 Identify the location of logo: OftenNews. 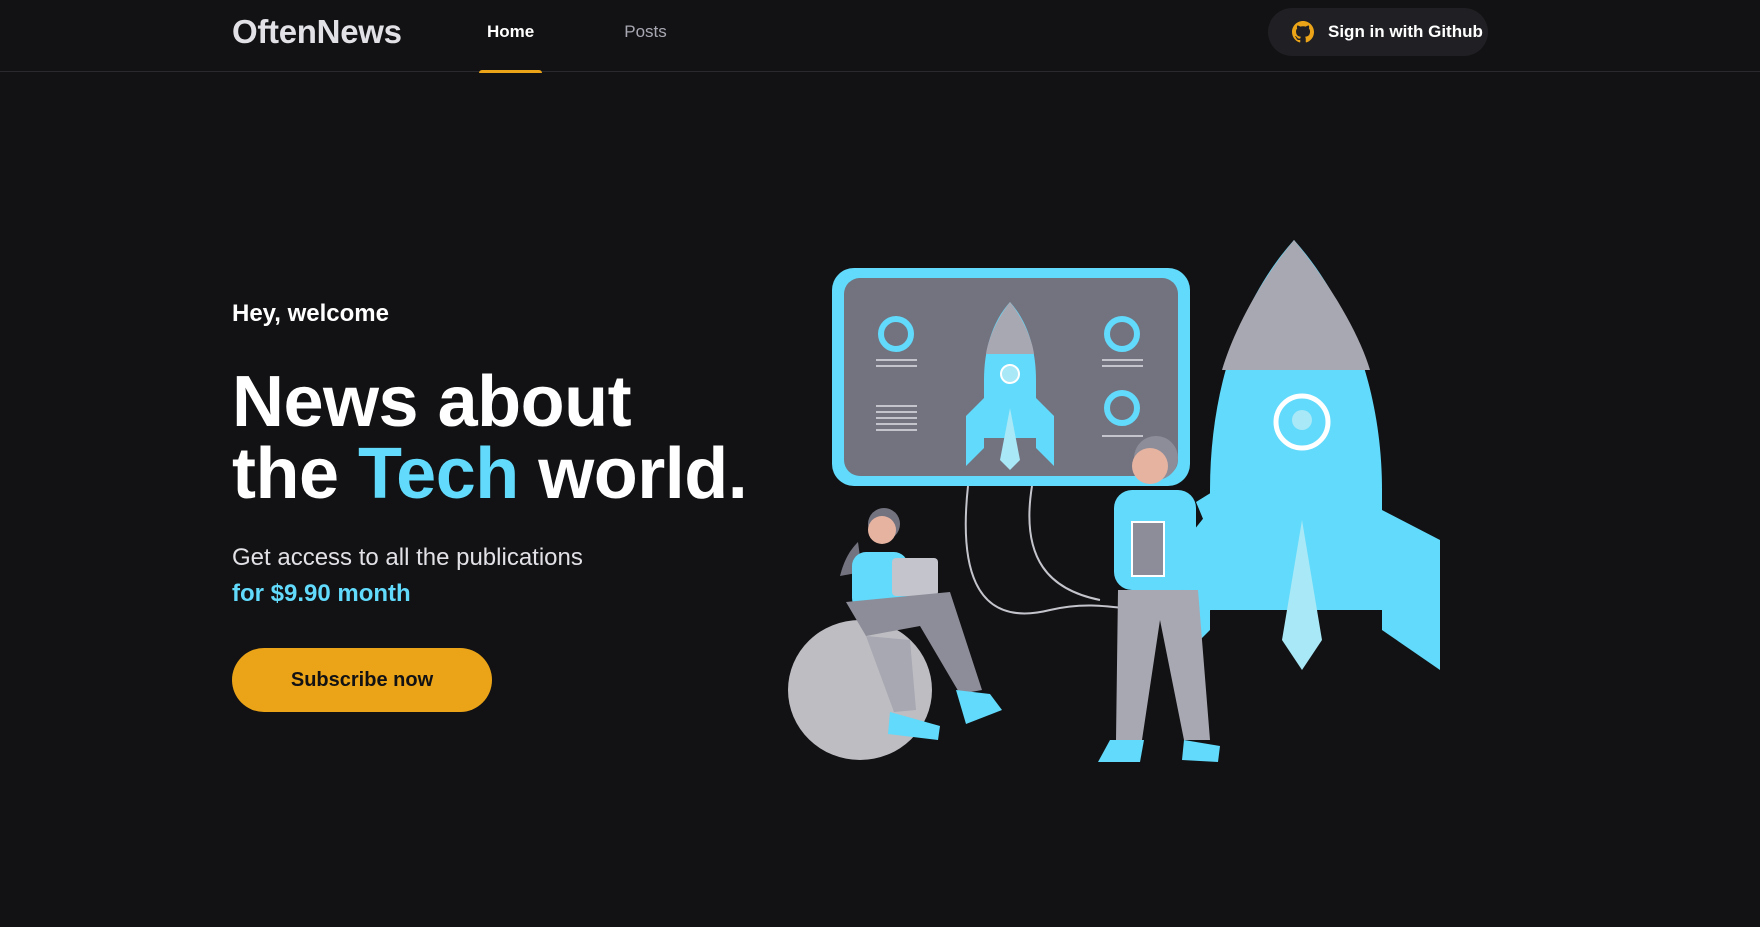
(317, 32).